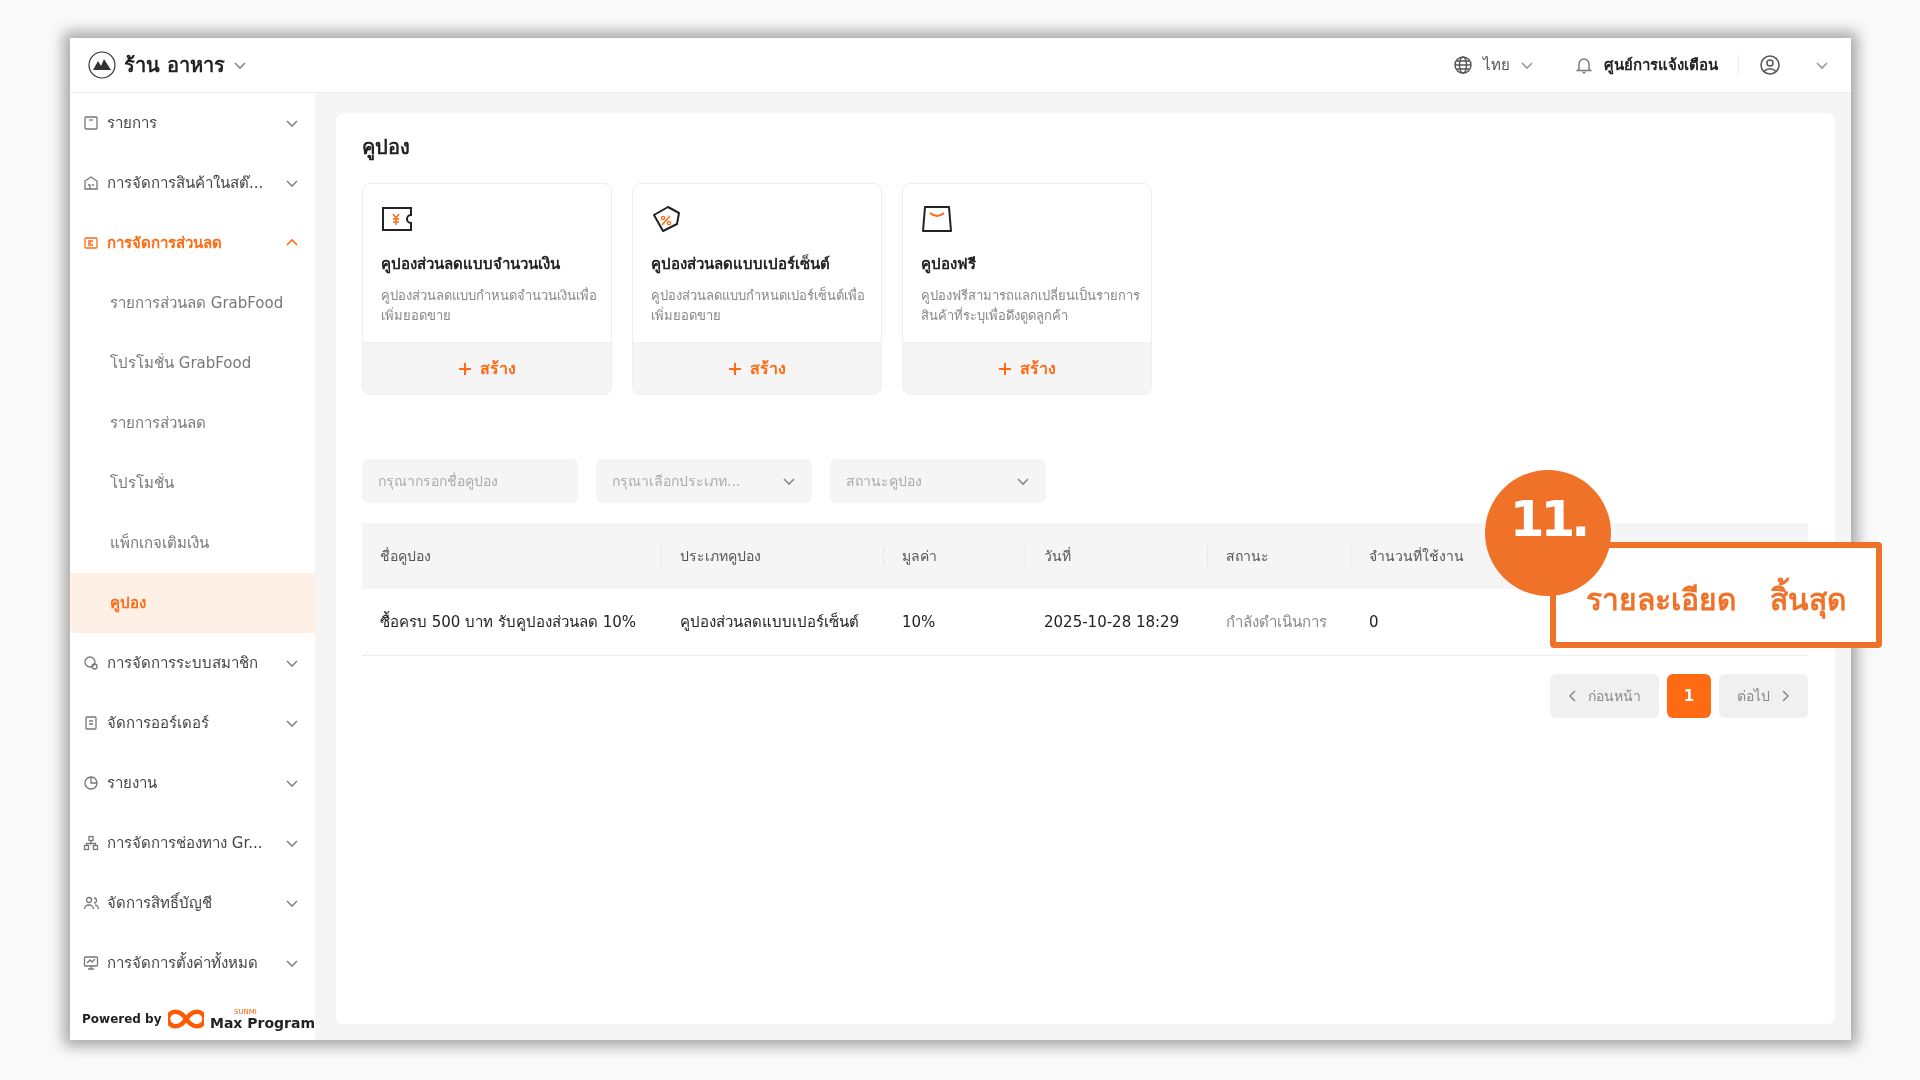 The height and width of the screenshot is (1080, 1920). What do you see at coordinates (192, 123) in the screenshot?
I see `sidebar-item: รายการ` at bounding box center [192, 123].